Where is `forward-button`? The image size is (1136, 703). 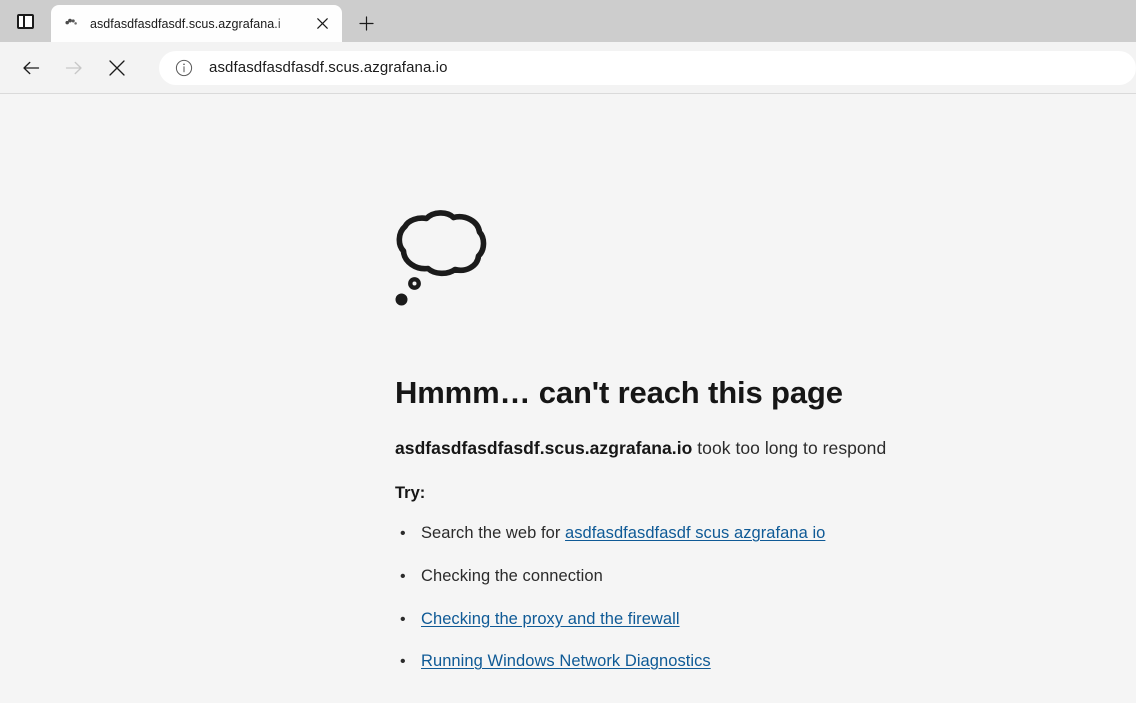
forward-button is located at coordinates (74, 68).